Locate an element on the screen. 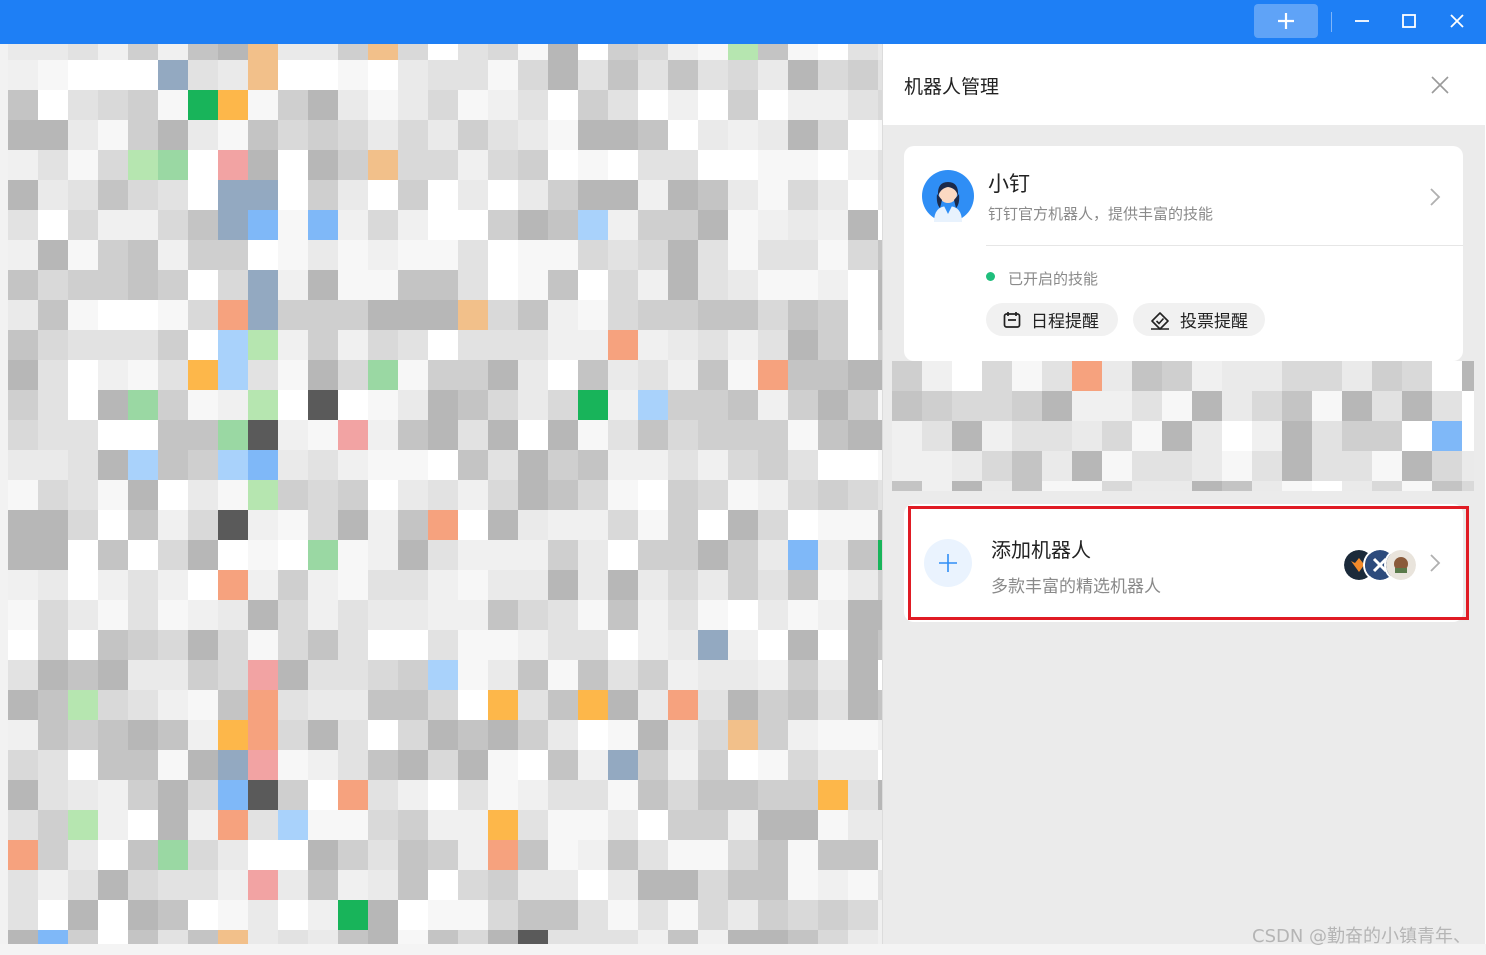 Image resolution: width=1486 pixels, height=955 pixels. close-icon is located at coordinates (1440, 85).